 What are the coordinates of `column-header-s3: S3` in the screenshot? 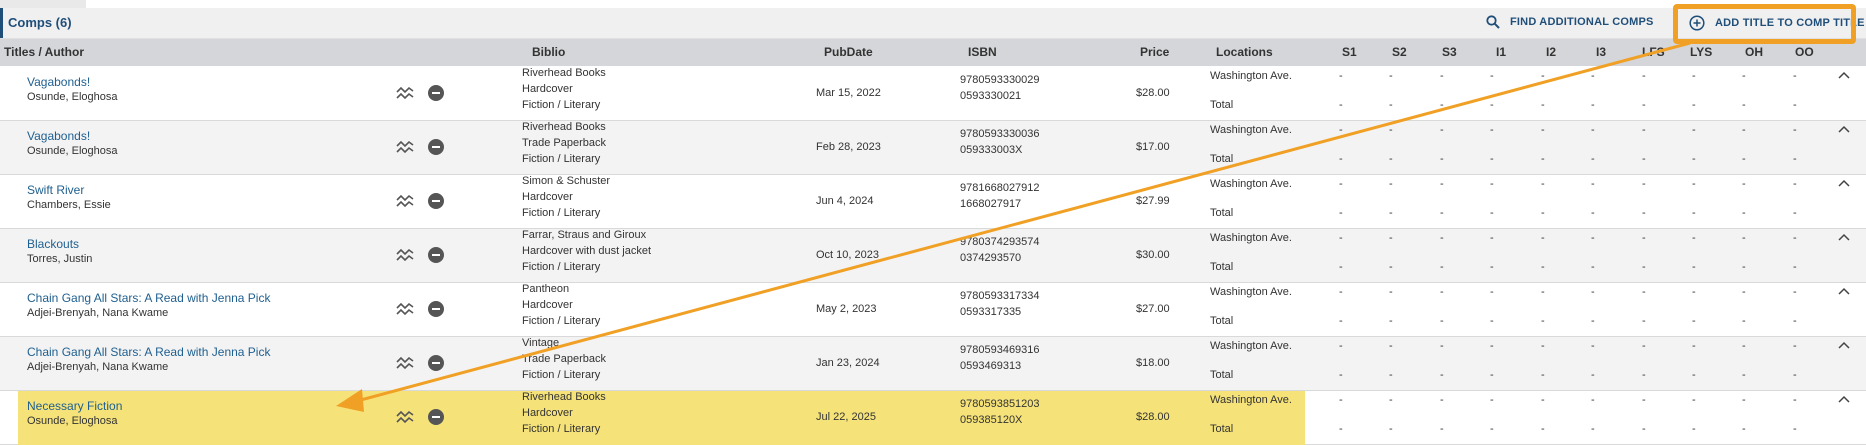 It's located at (1449, 52).